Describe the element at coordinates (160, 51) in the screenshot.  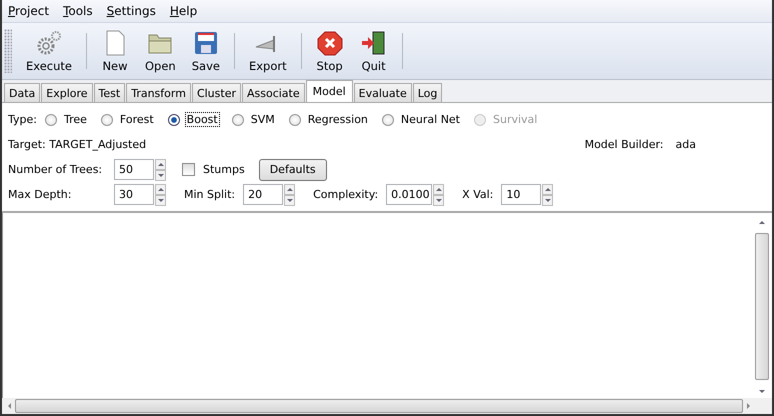
I see `toolbar-button: Open` at that location.